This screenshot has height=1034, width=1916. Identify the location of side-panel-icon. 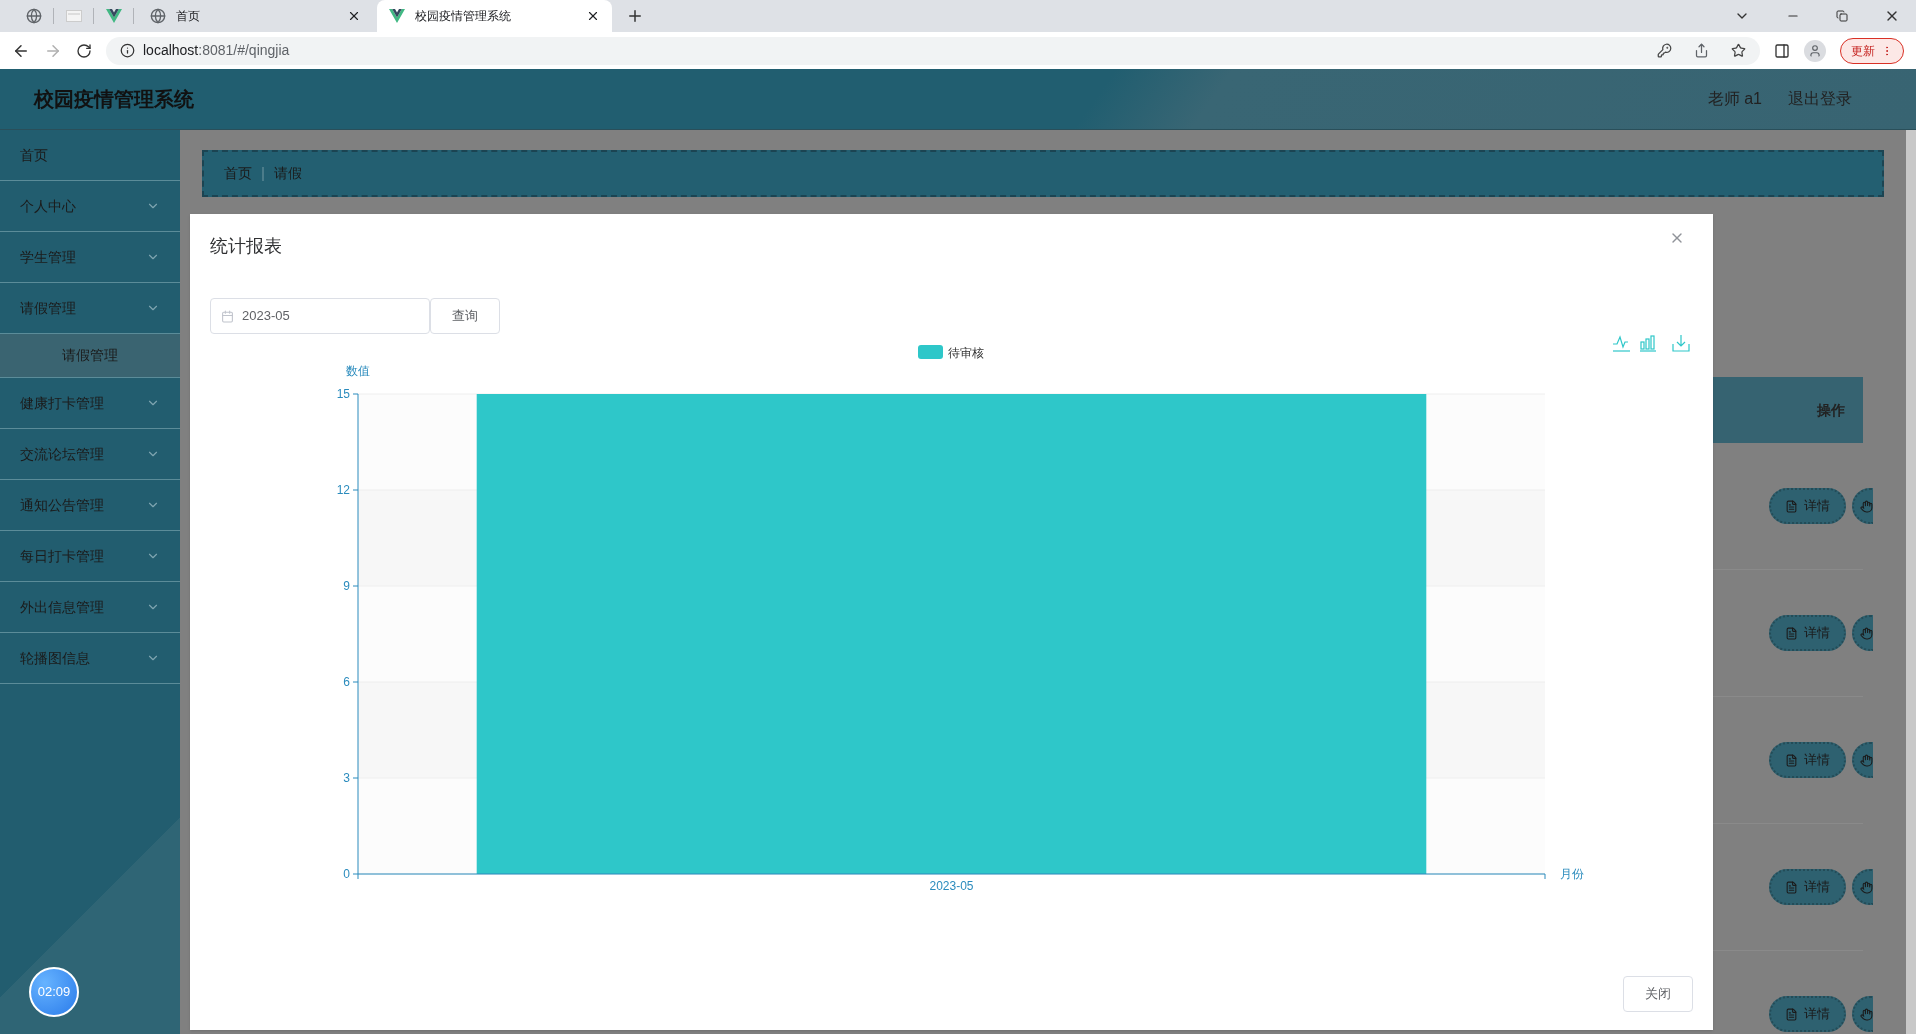
(1782, 50).